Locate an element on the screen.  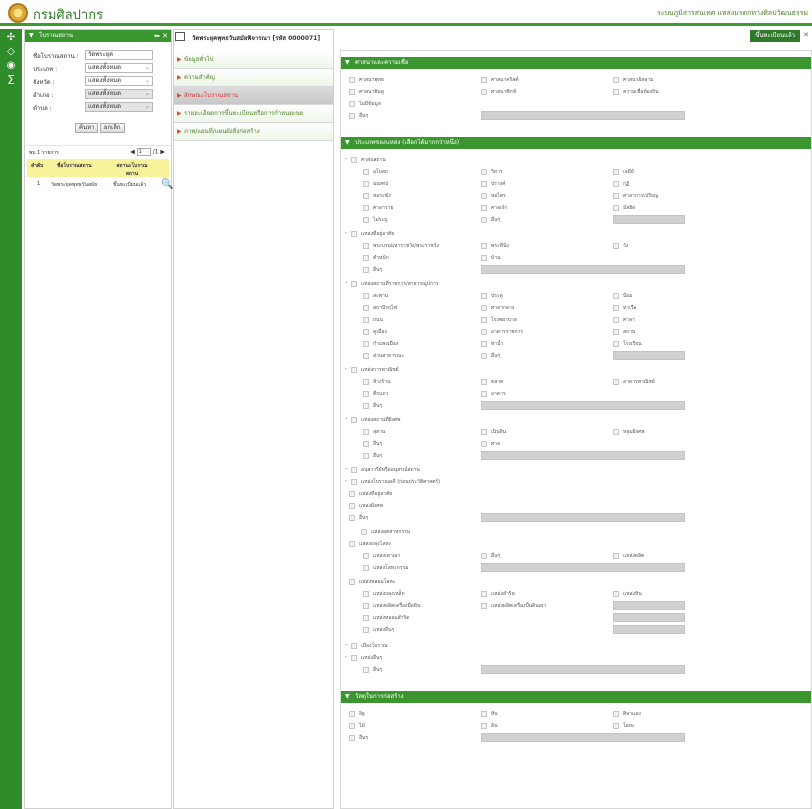
sigma-icon: Σ is located at coordinates (11, 80).